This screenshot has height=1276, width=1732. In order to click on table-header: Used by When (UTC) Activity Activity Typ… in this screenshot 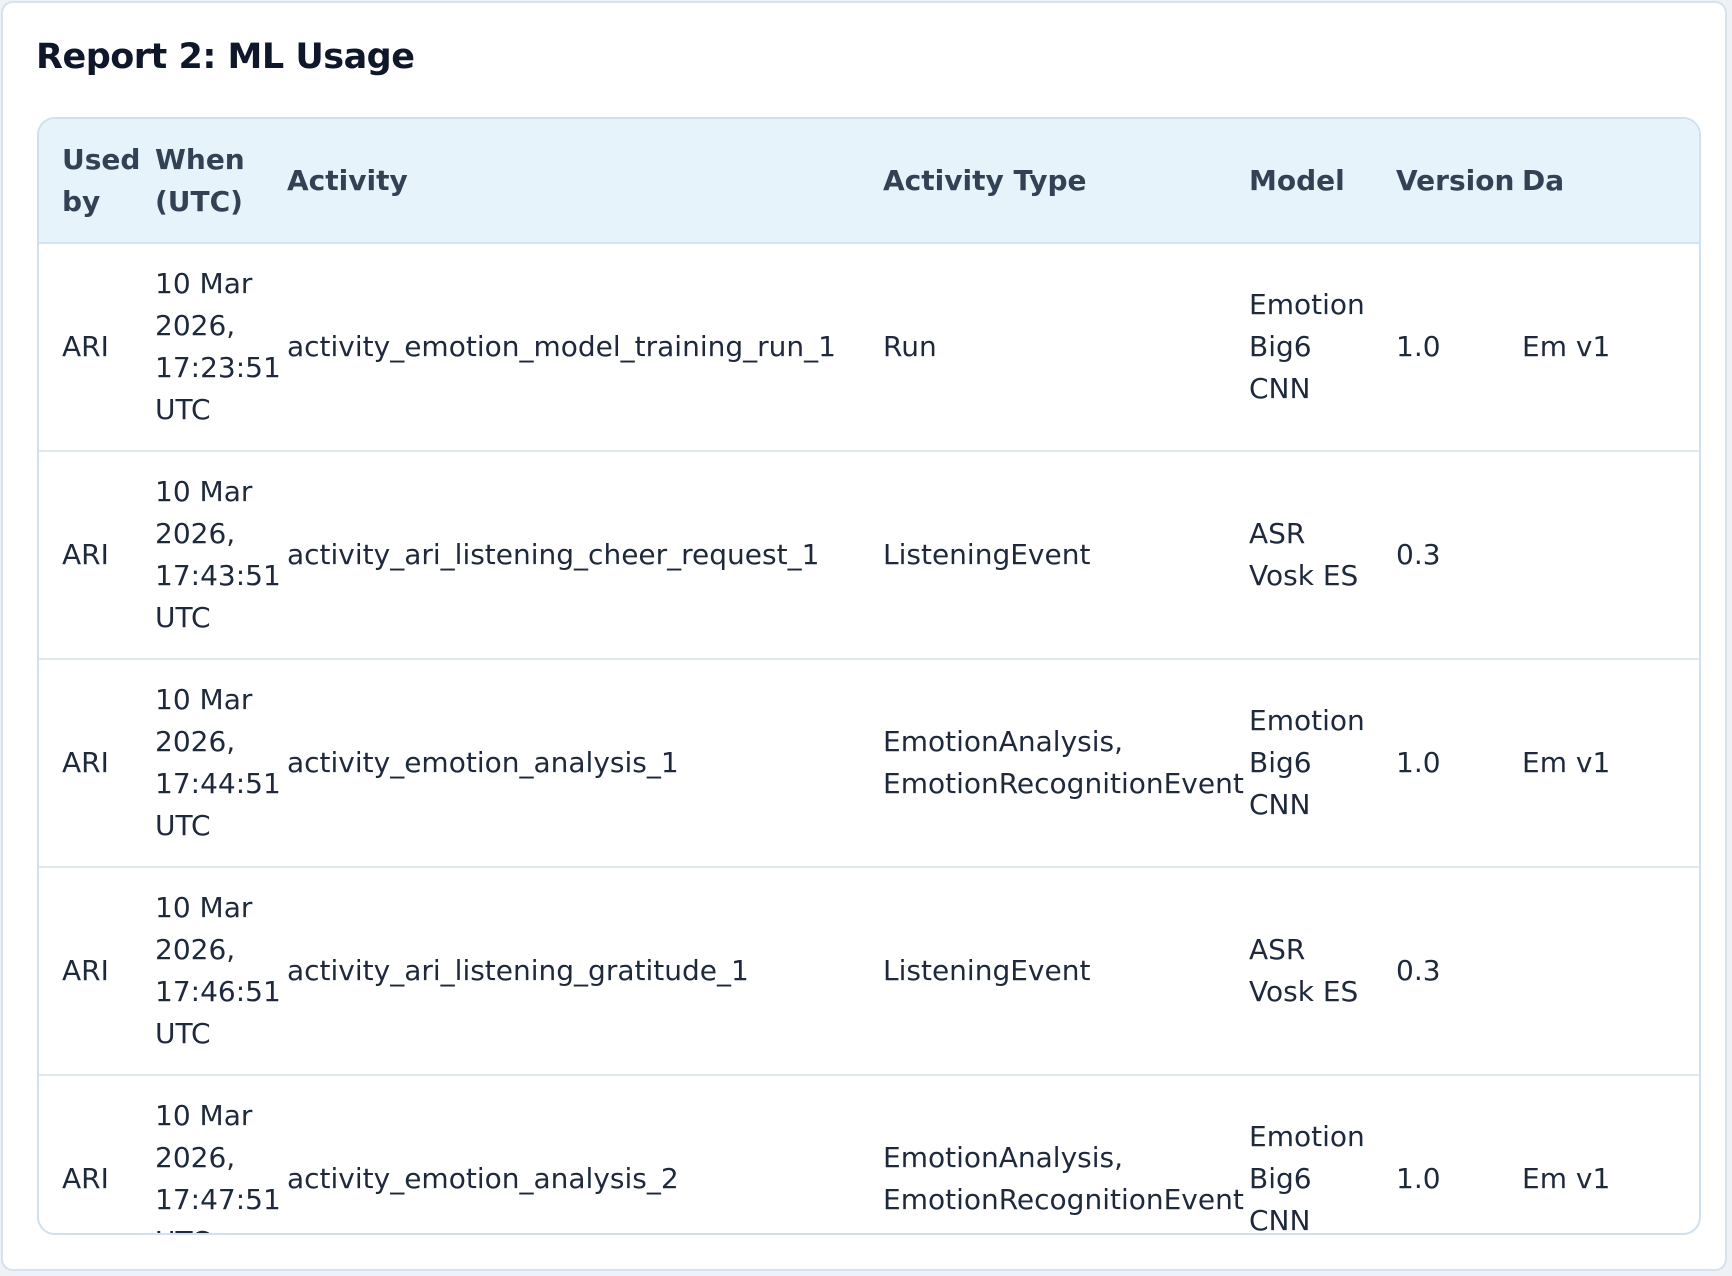, I will do `click(869, 181)`.